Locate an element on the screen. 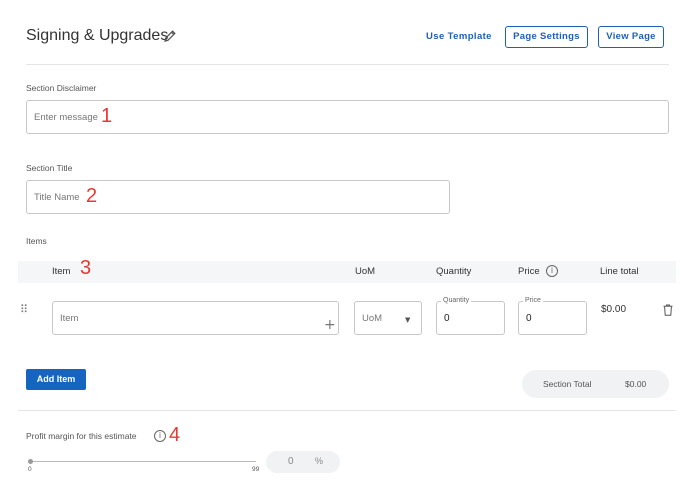  annotation-marker-3: 3 is located at coordinates (86, 268).